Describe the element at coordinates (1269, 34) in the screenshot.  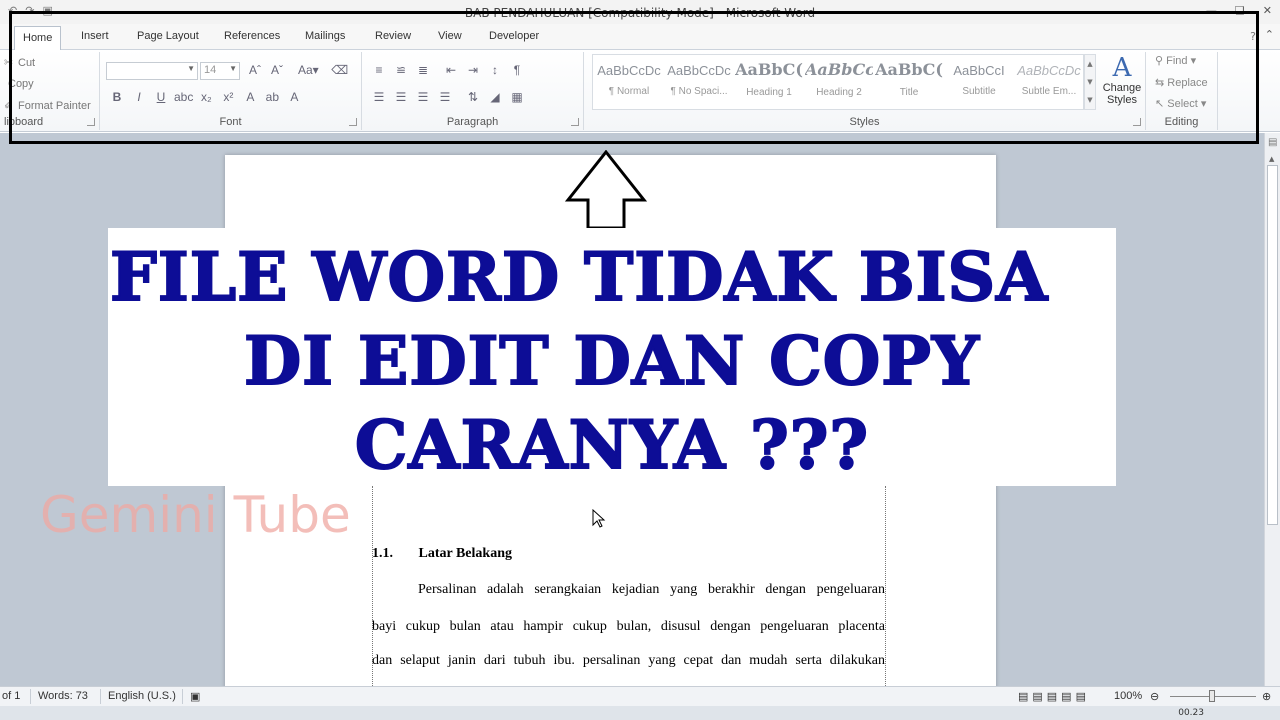
I see `ribbon-collapse-icon: ⌃` at that location.